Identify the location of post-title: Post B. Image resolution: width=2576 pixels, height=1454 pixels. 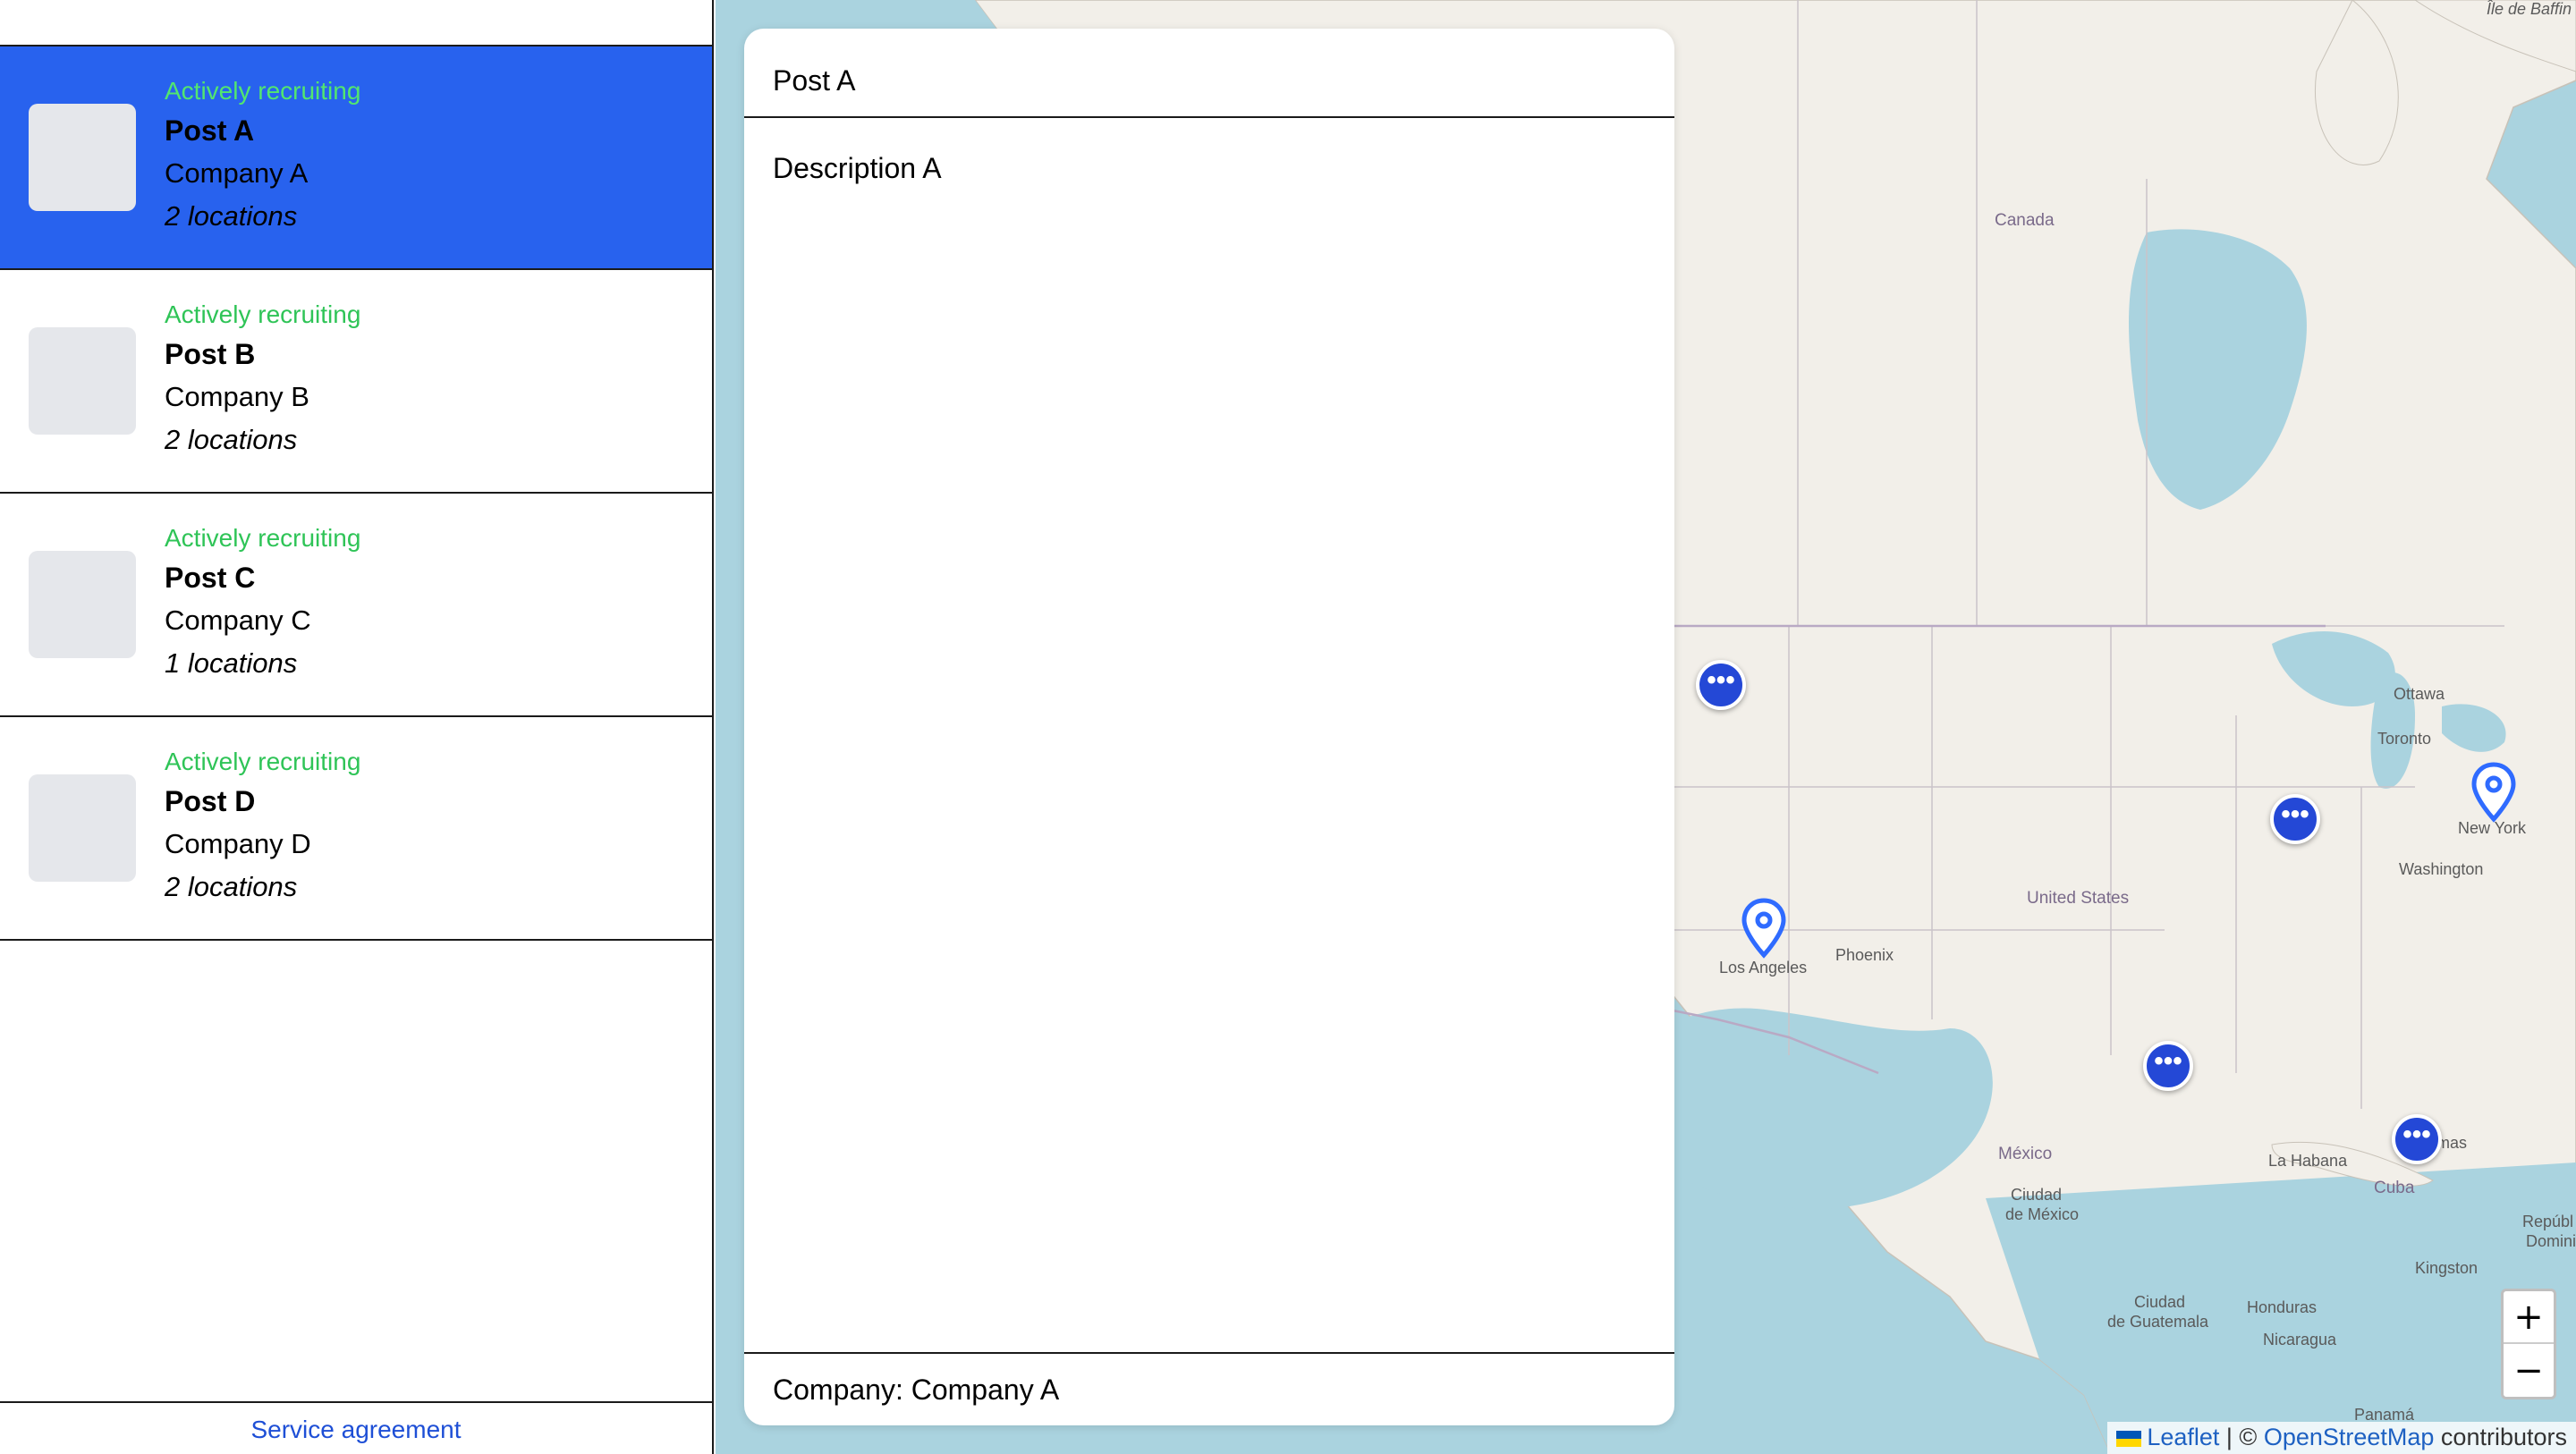
(210, 354).